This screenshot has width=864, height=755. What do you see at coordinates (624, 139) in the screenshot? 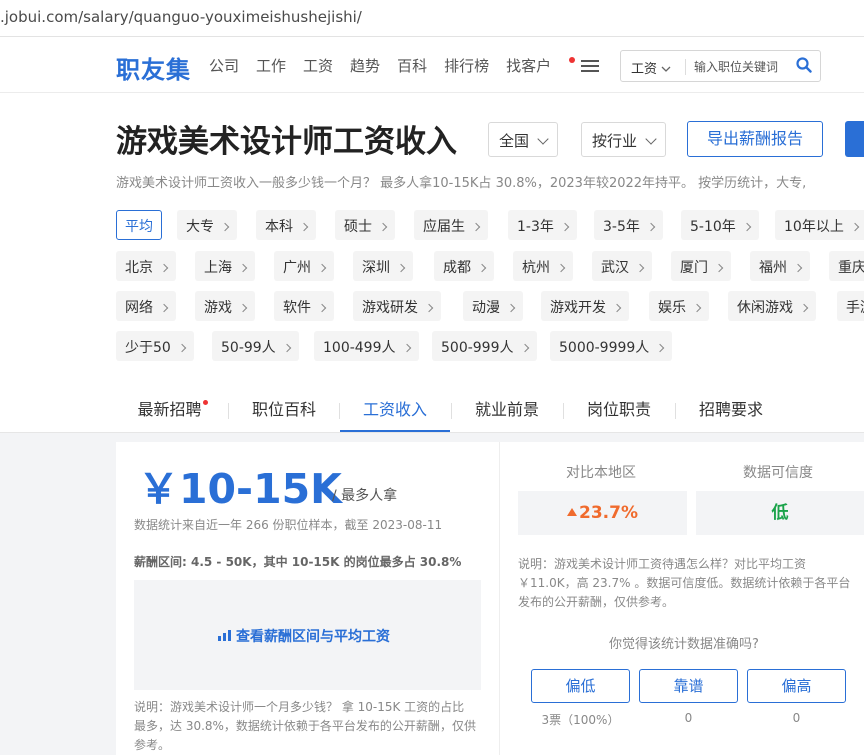
I see `industry-dropdown: 按行业` at bounding box center [624, 139].